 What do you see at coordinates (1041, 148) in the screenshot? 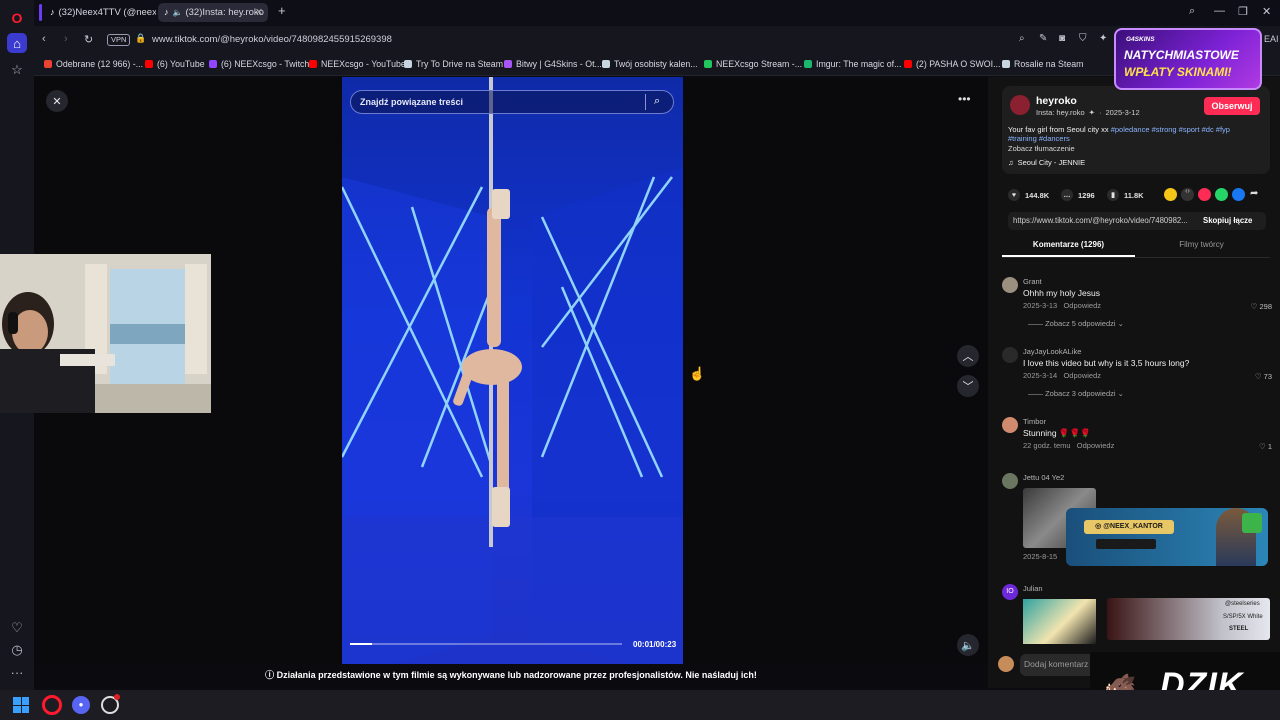
I see `translate-link: Zobacz tłumaczenie` at bounding box center [1041, 148].